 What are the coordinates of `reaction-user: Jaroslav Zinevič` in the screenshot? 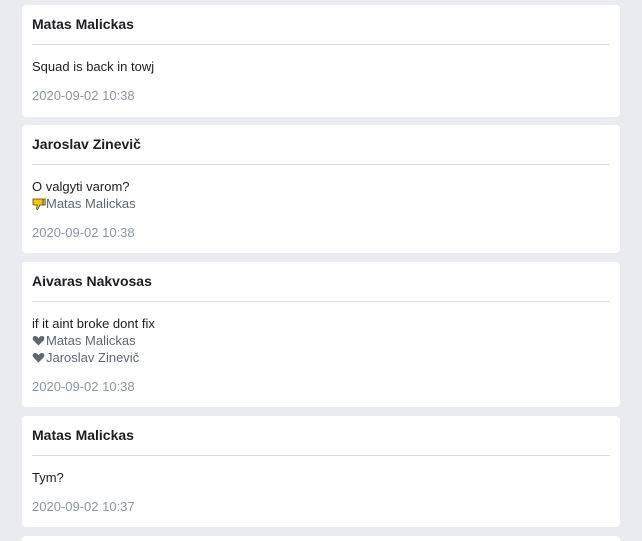 It's located at (93, 357).